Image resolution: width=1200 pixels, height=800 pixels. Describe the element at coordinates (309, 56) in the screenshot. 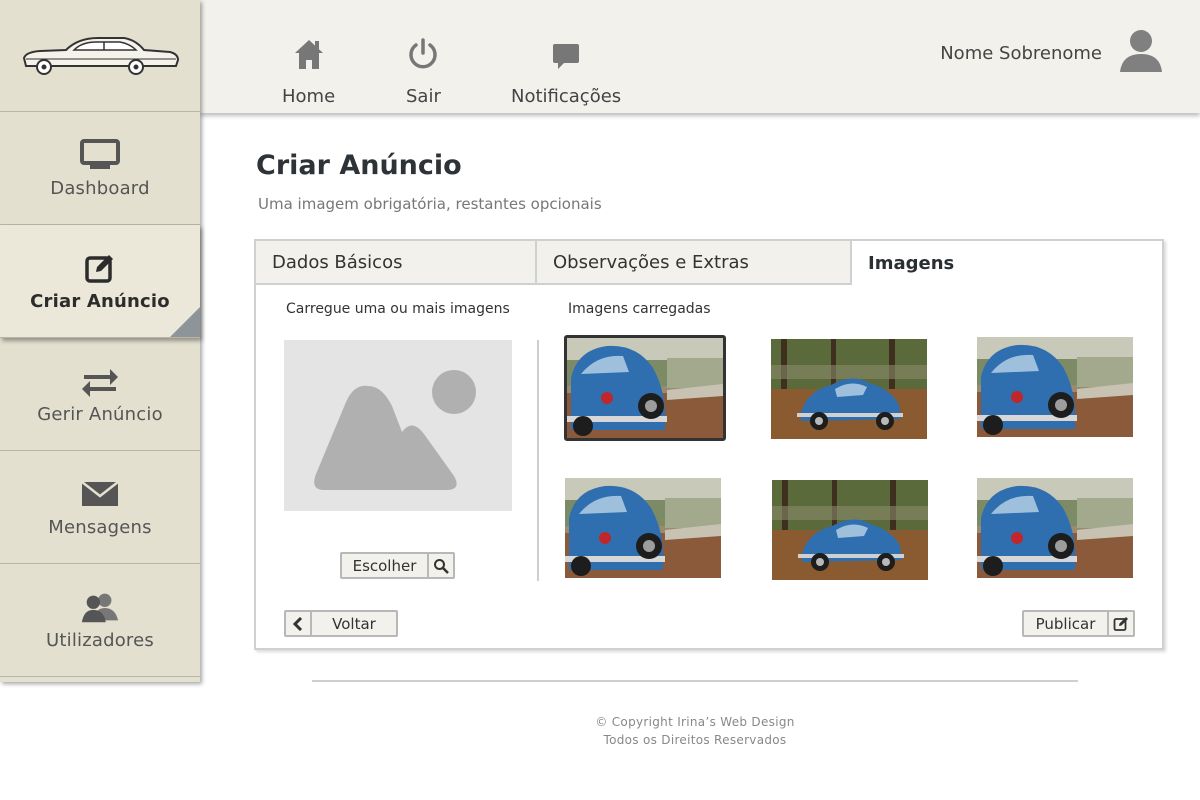

I see `home-icon` at that location.